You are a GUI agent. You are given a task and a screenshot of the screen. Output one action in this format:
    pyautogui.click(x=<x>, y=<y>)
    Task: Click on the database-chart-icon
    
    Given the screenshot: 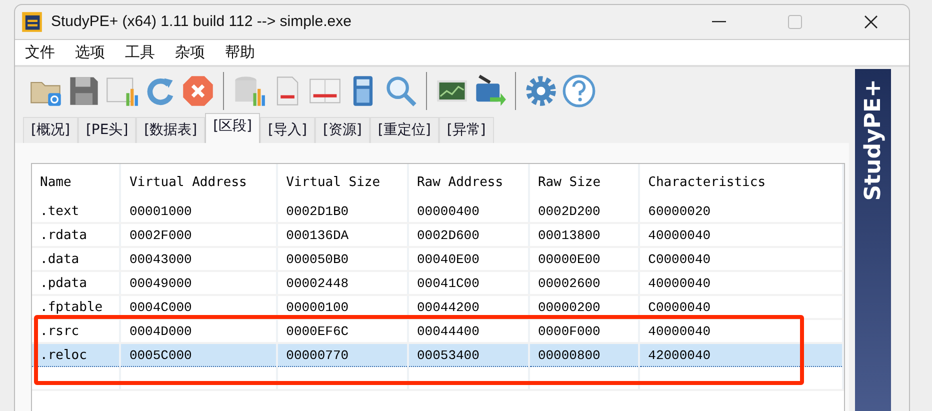 What is the action you would take?
    pyautogui.click(x=249, y=91)
    